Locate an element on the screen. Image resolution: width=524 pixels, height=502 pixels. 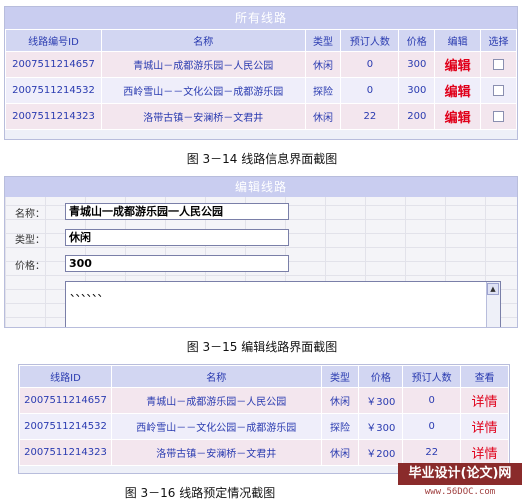
site-watermark-logo: 毕业设计(论文)网 www.56DOC.com is located at coordinates (460, 481).